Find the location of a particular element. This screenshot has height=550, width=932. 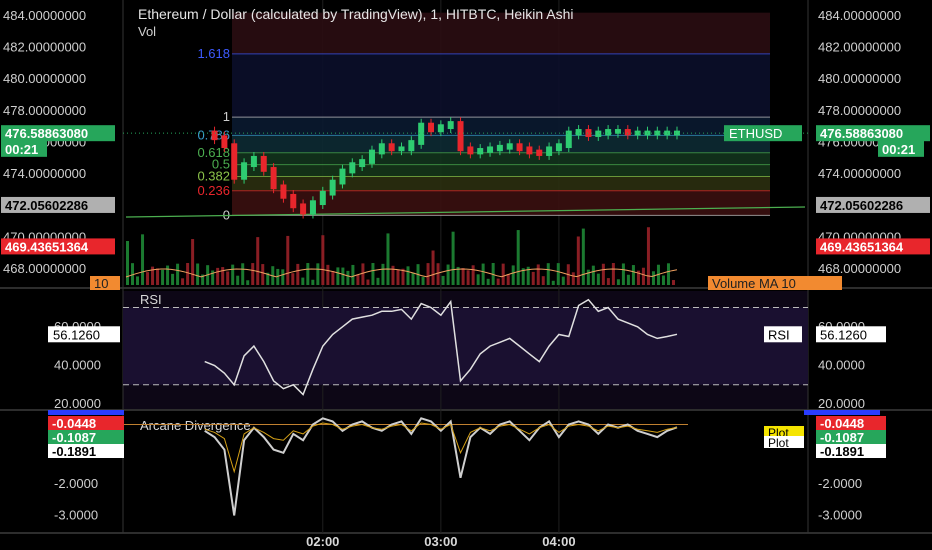

price-axis-tick-right: 474.00000000 is located at coordinates (859, 173).